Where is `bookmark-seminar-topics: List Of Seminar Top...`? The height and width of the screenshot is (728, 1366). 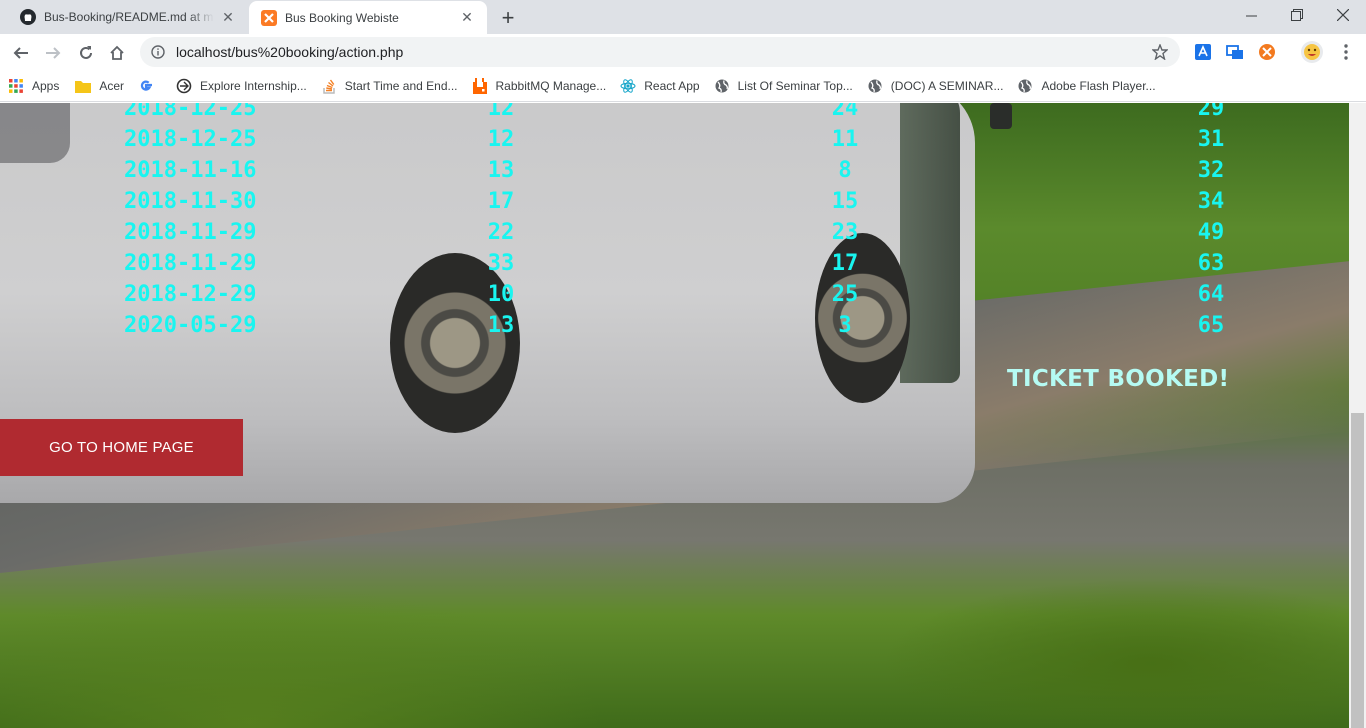
bookmark-seminar-topics: List Of Seminar Top... is located at coordinates (783, 86).